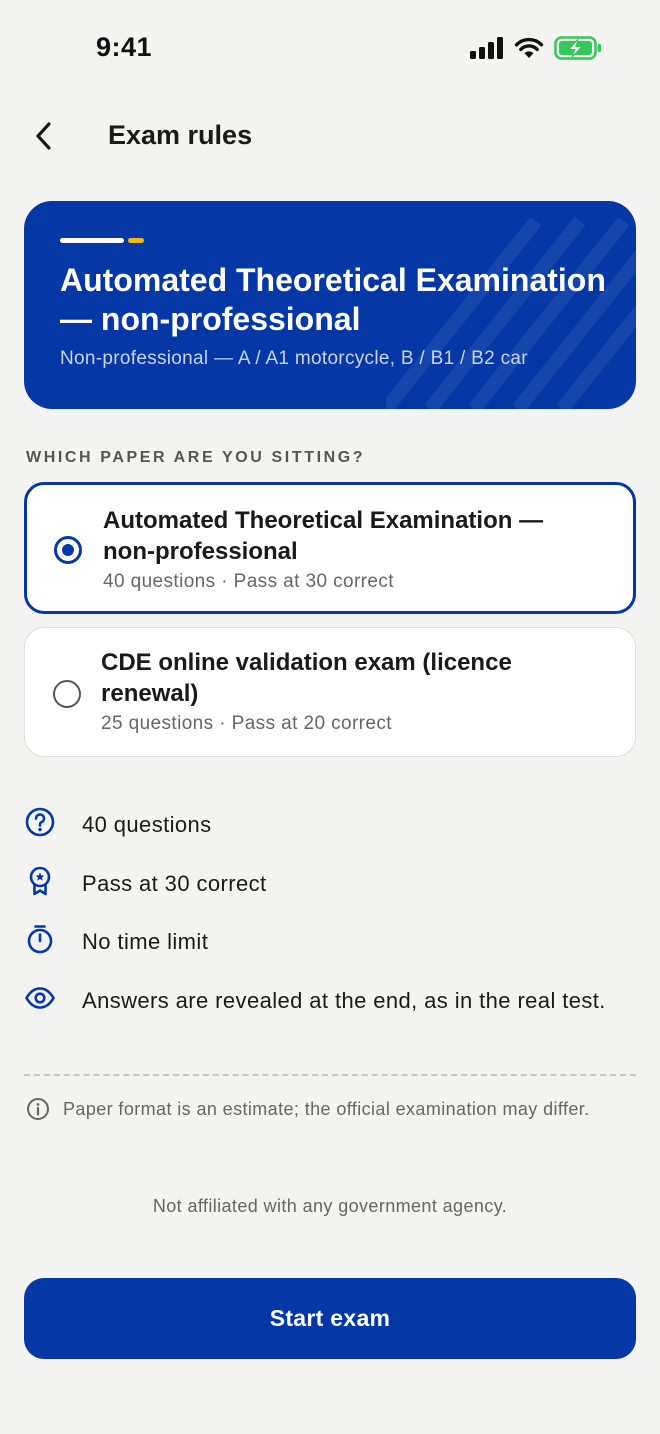 The width and height of the screenshot is (660, 1434). What do you see at coordinates (196, 457) in the screenshot?
I see `paper-picker-label: WHICH PAPER ARE YOU SITTING?` at bounding box center [196, 457].